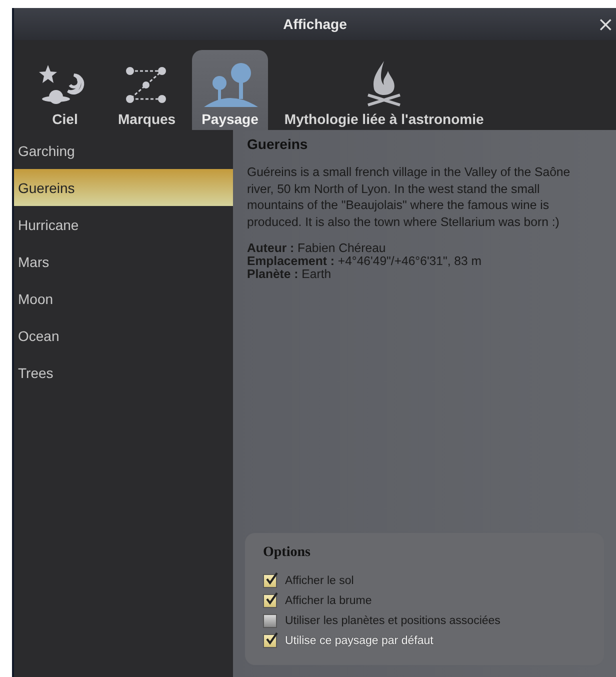 The width and height of the screenshot is (616, 677). I want to click on checkbox-label: Afficher la brume, so click(328, 601).